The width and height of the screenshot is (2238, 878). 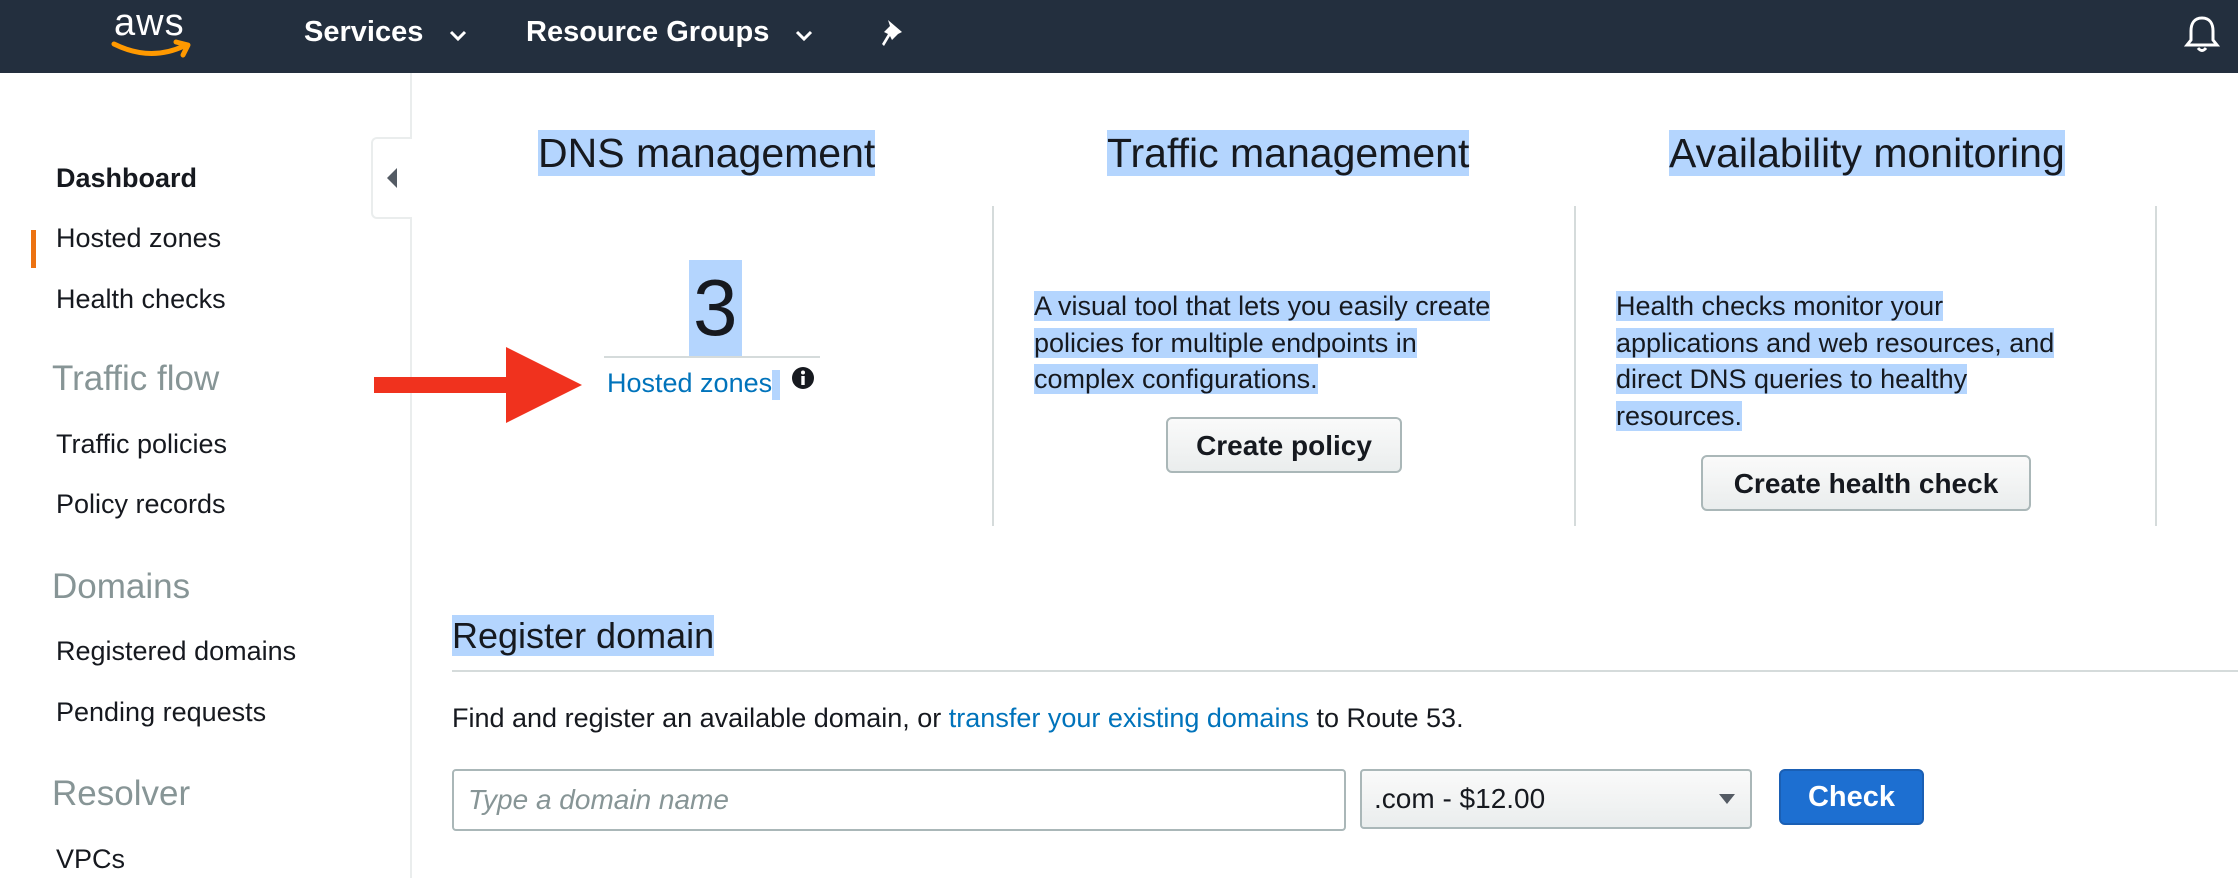 What do you see at coordinates (161, 712) in the screenshot?
I see `sidebar-item-pending-requests: Pending requests` at bounding box center [161, 712].